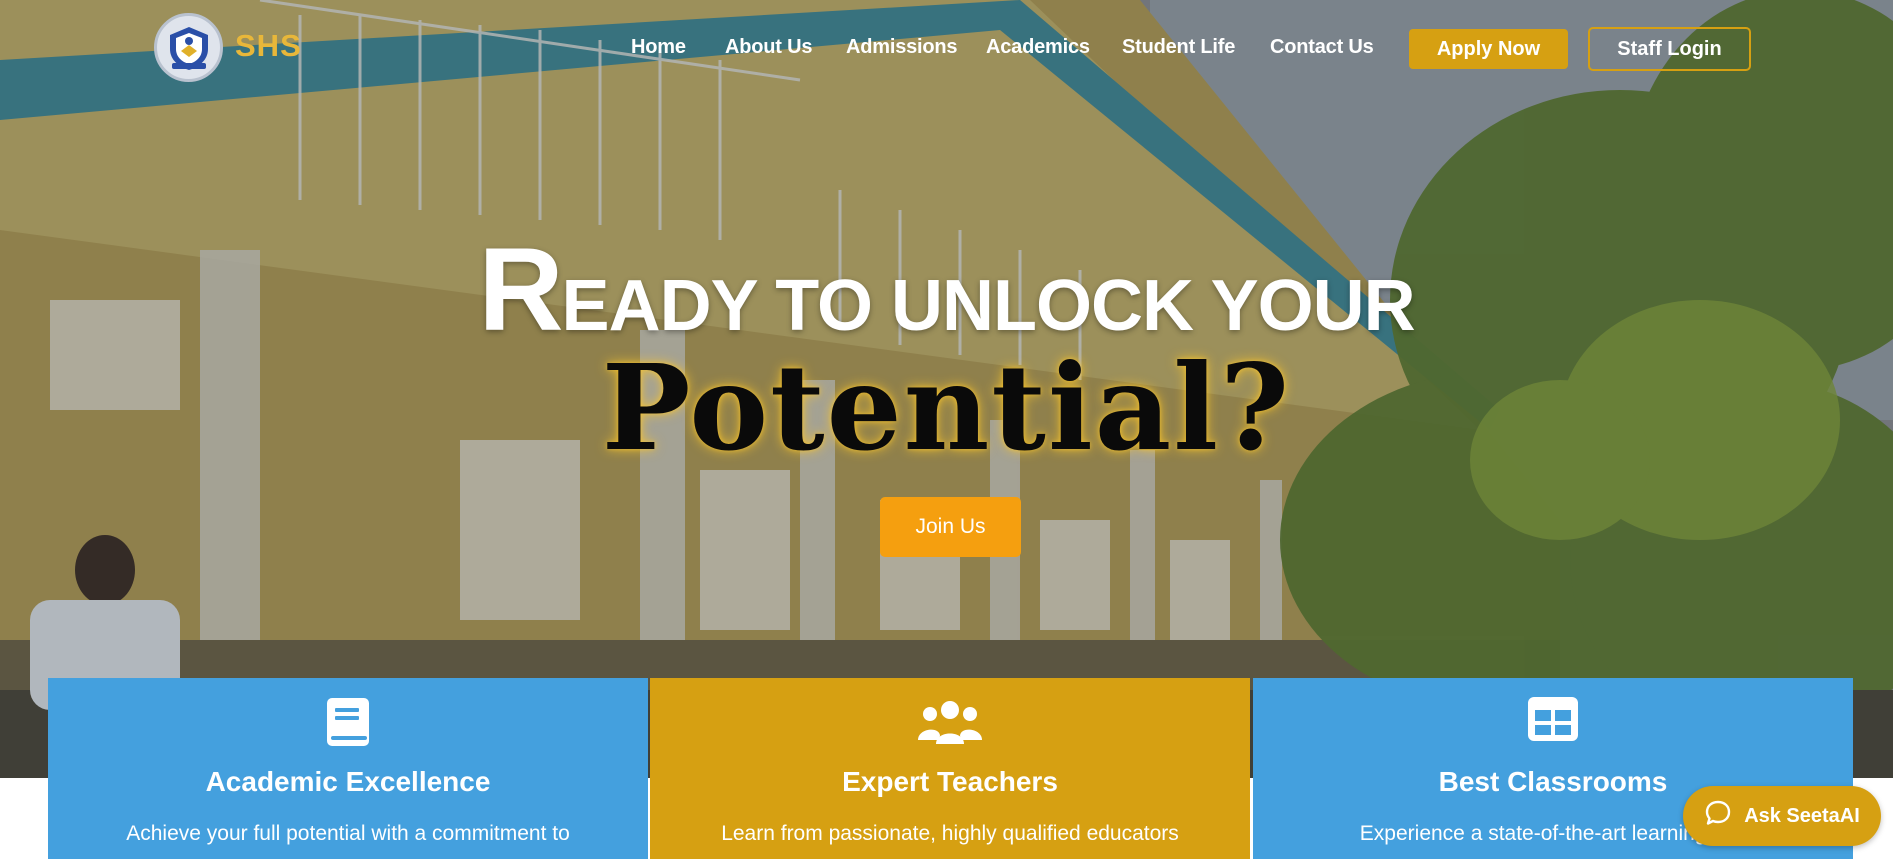 This screenshot has width=1893, height=859. What do you see at coordinates (268, 46) in the screenshot?
I see `brand-name: SHS` at bounding box center [268, 46].